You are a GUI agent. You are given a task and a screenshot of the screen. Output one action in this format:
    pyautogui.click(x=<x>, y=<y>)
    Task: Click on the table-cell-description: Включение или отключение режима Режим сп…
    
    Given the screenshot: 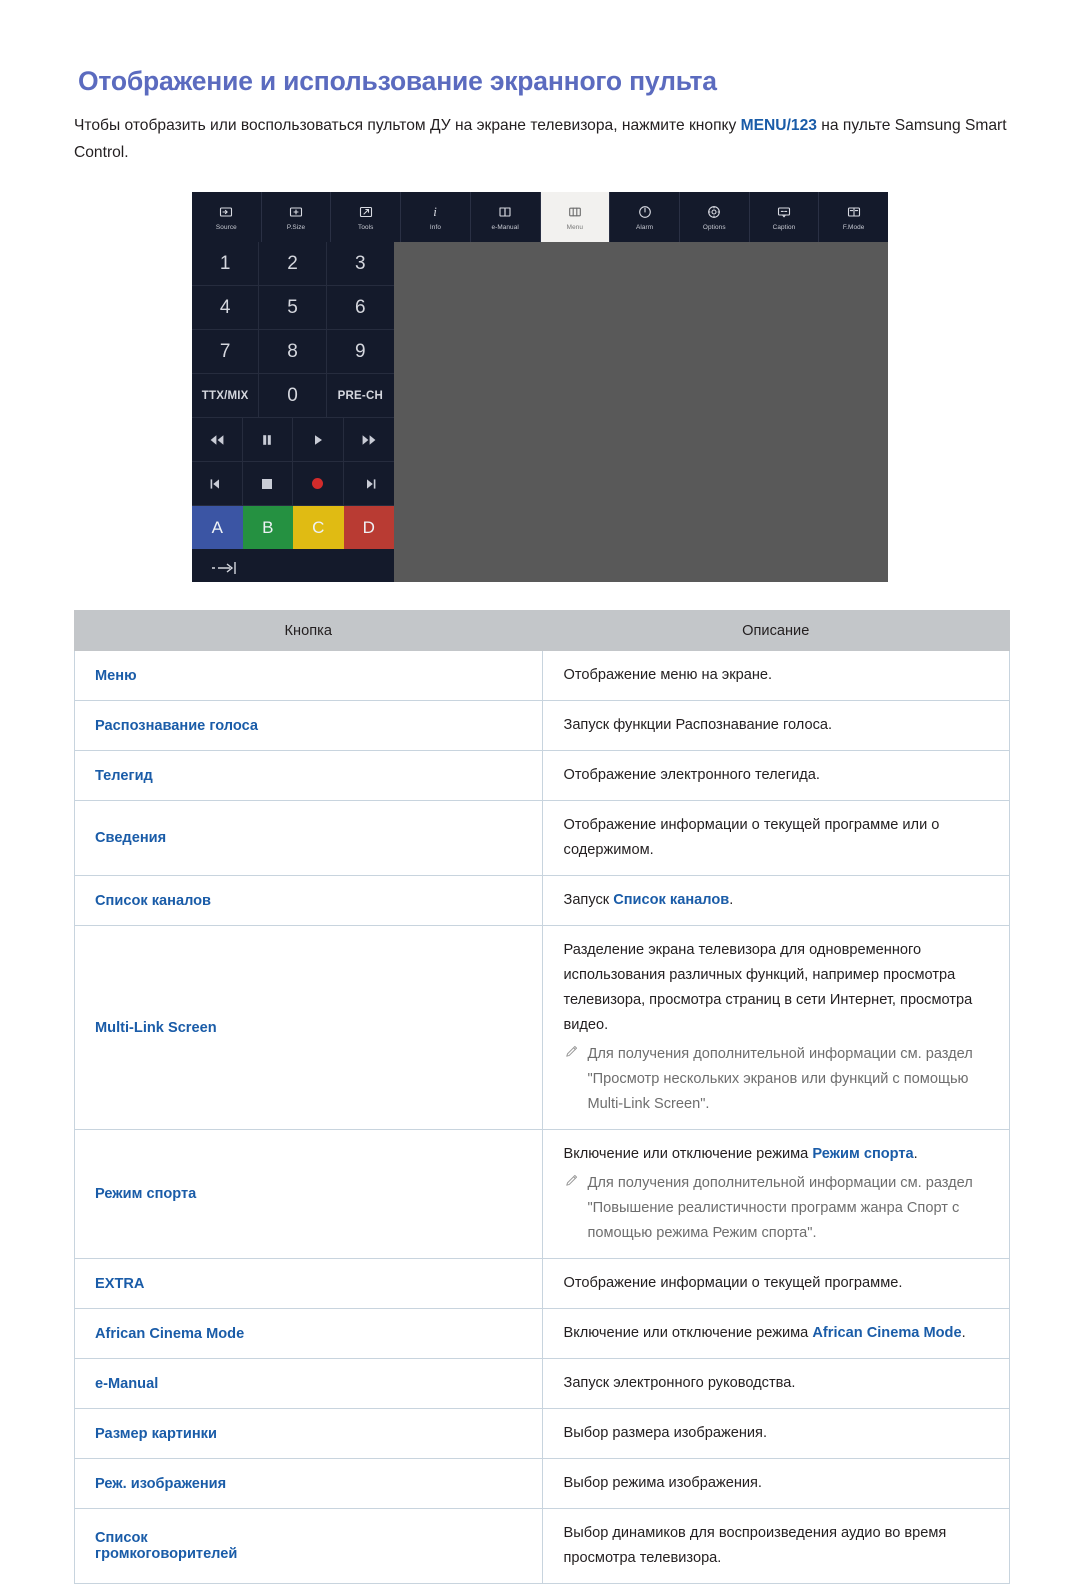 What is the action you would take?
    pyautogui.click(x=775, y=1194)
    